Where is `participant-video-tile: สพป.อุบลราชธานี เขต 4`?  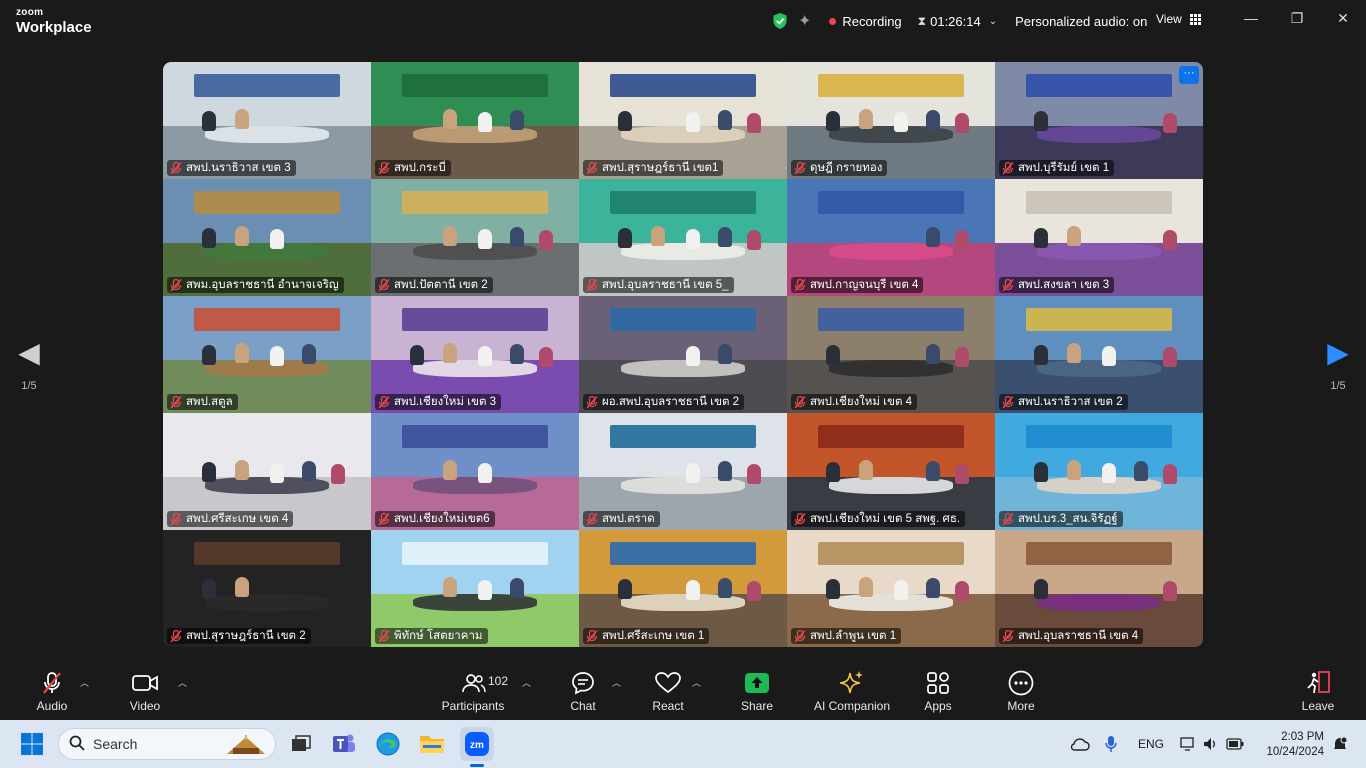 participant-video-tile: สพป.อุบลราชธานี เขต 4 is located at coordinates (1099, 588).